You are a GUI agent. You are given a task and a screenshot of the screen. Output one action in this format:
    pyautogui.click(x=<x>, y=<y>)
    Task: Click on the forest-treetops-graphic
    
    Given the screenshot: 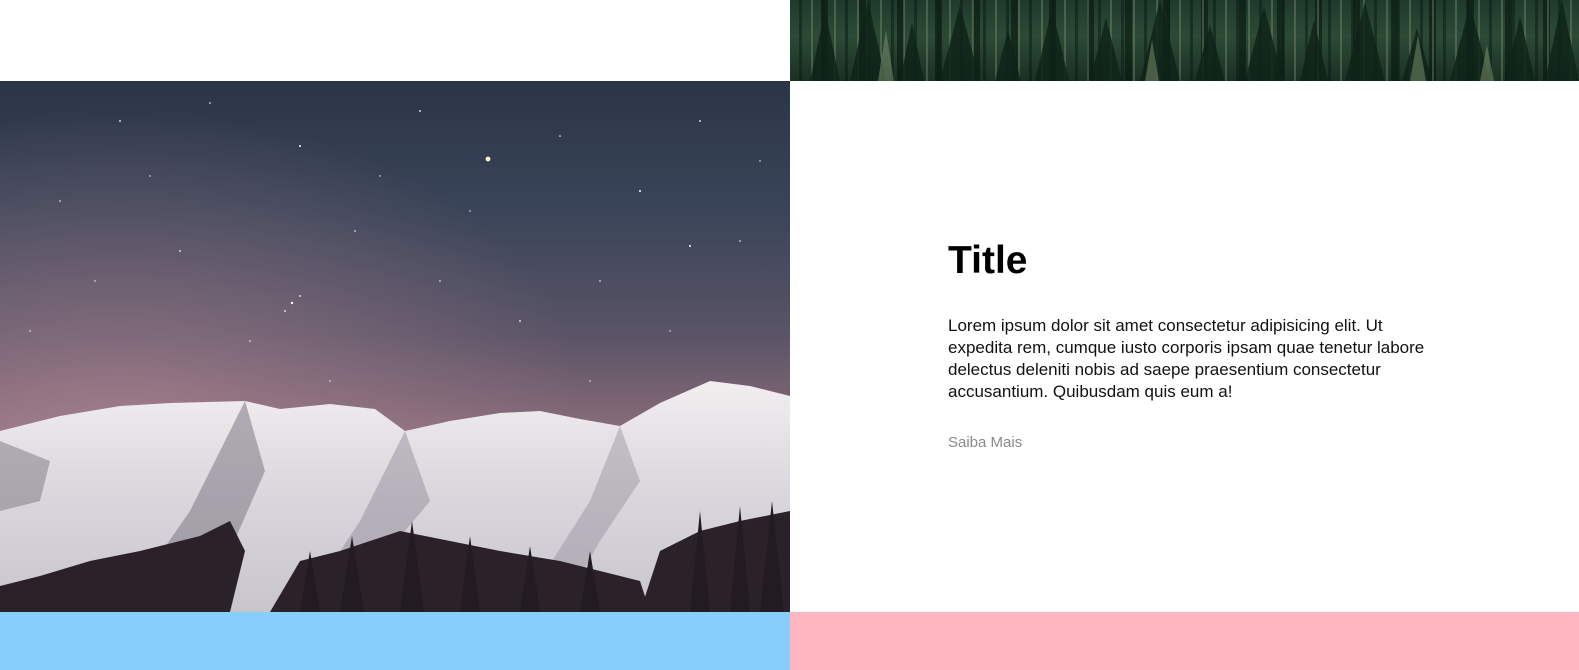 What is the action you would take?
    pyautogui.click(x=1194, y=40)
    